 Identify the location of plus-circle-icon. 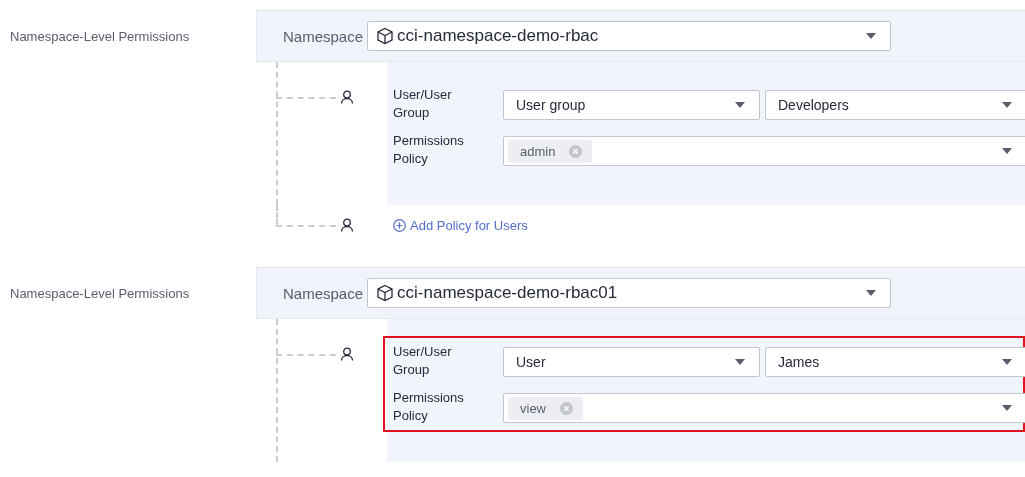
(399, 225).